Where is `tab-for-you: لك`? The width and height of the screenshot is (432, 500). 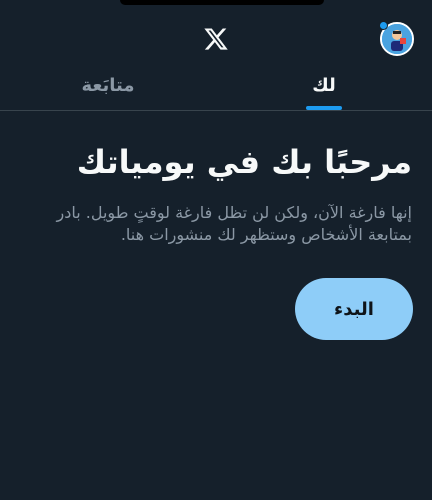
tab-for-you: لك is located at coordinates (324, 89).